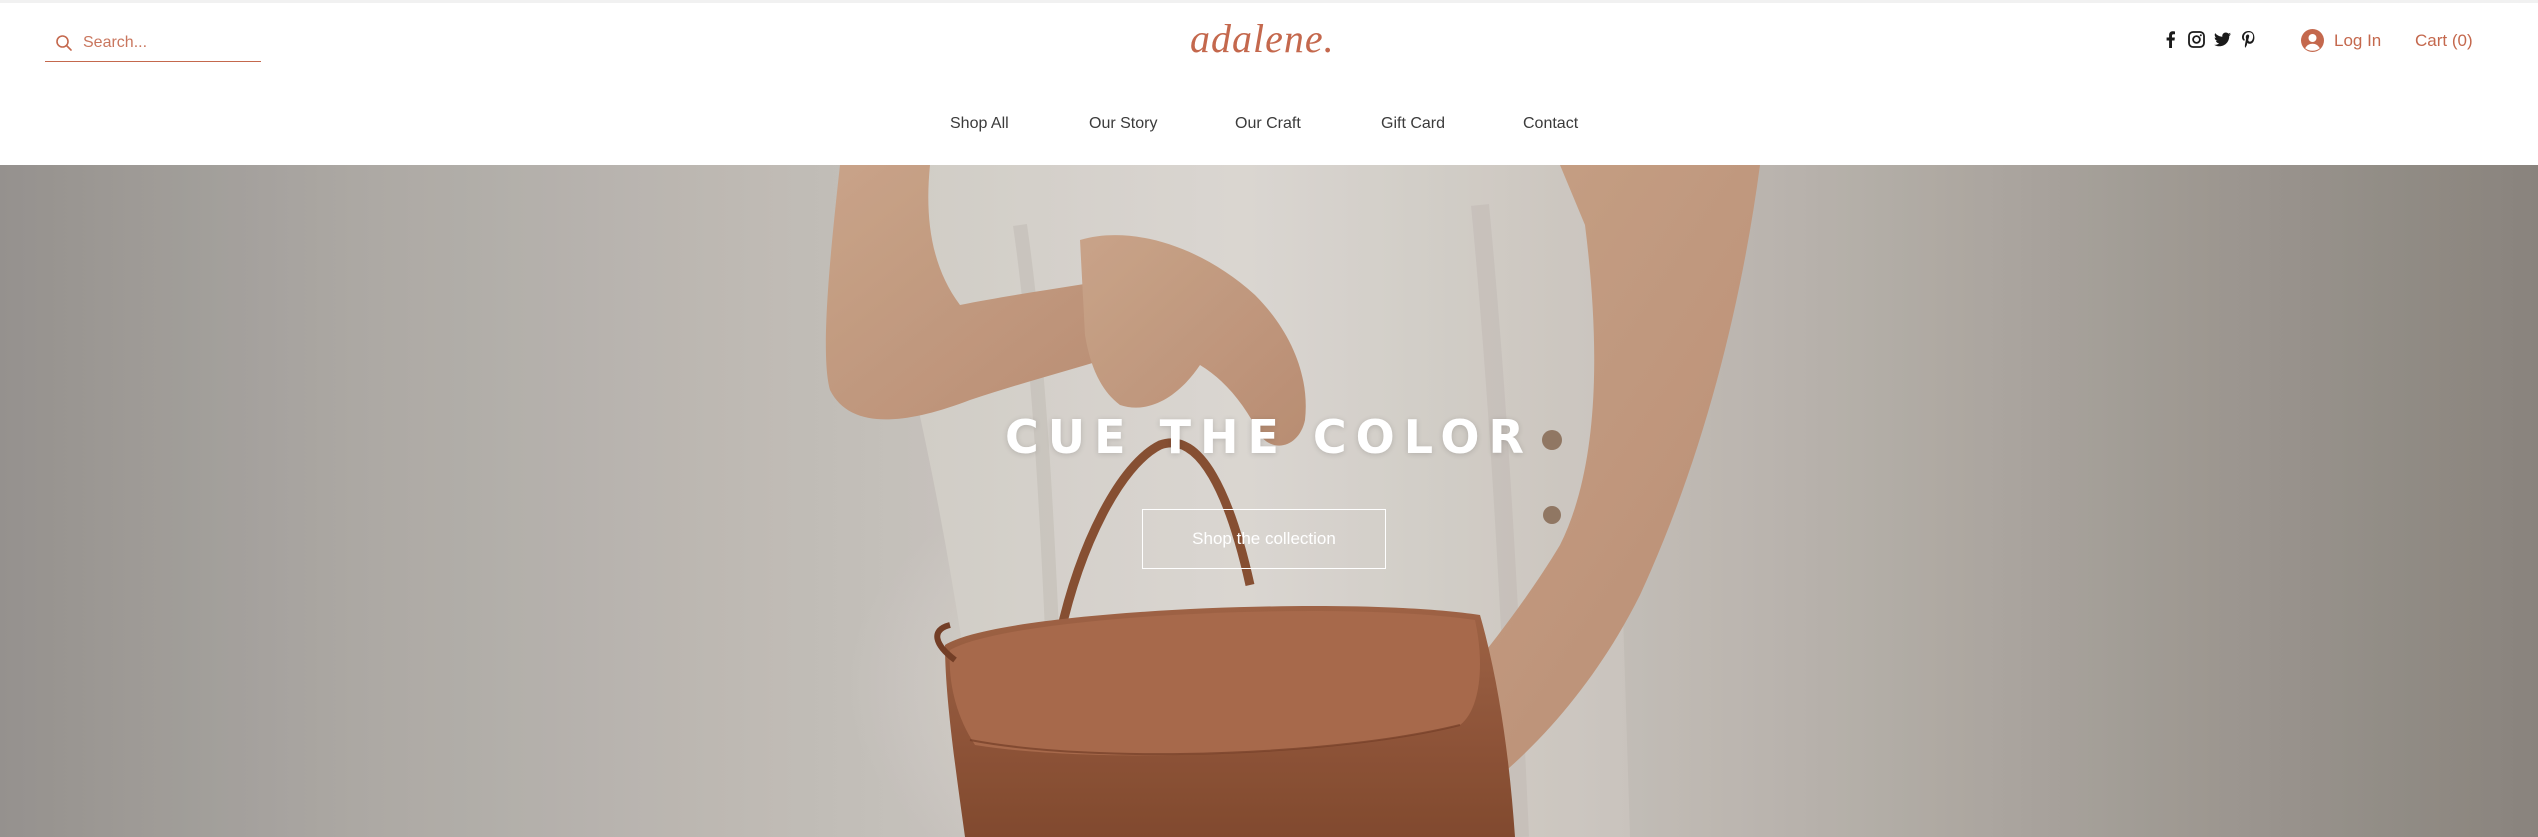  What do you see at coordinates (2196, 39) in the screenshot?
I see `instagram-icon` at bounding box center [2196, 39].